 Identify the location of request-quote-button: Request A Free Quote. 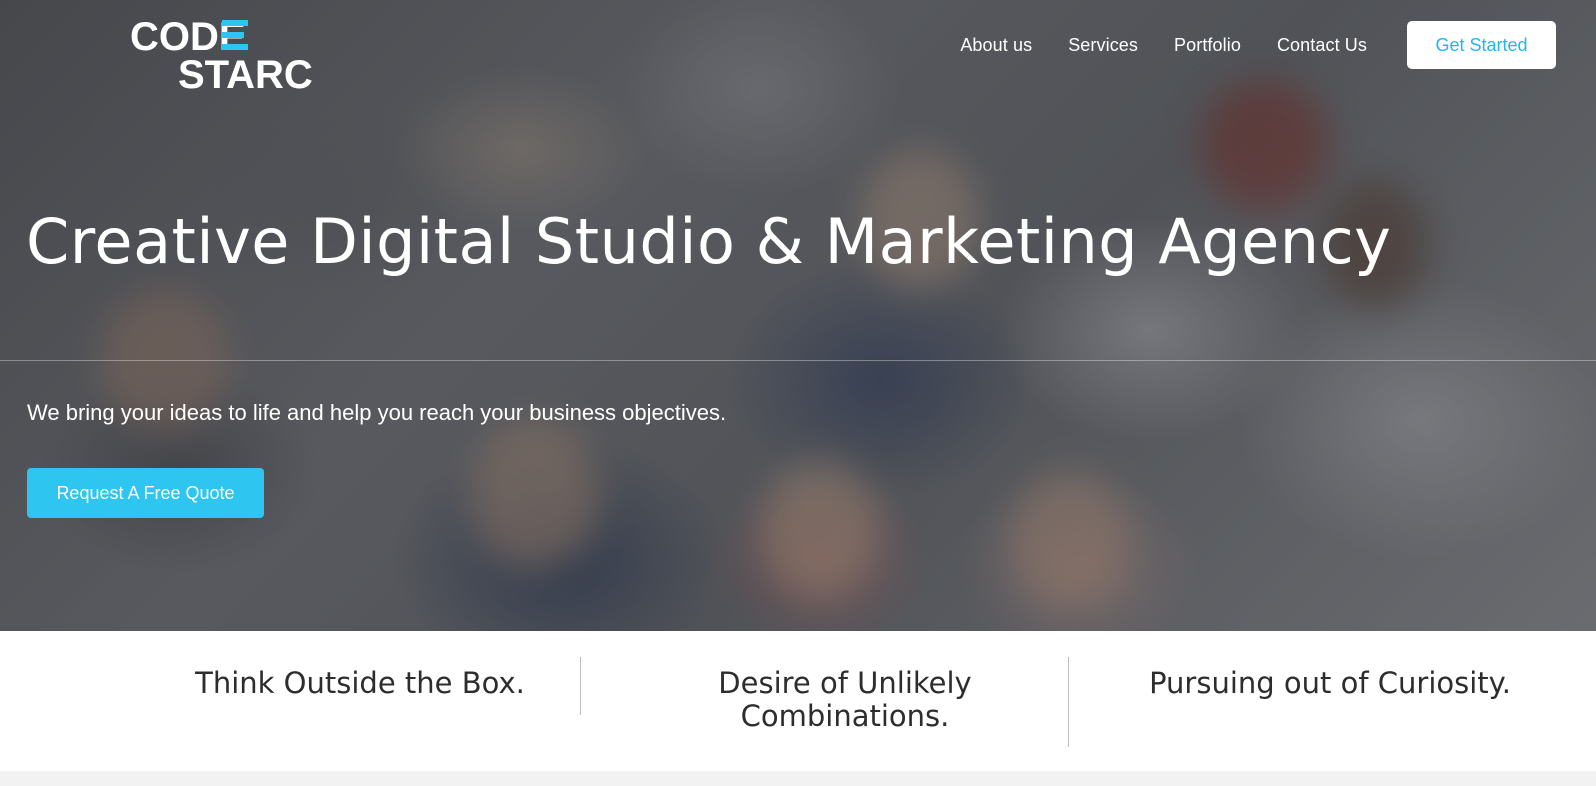
(145, 493).